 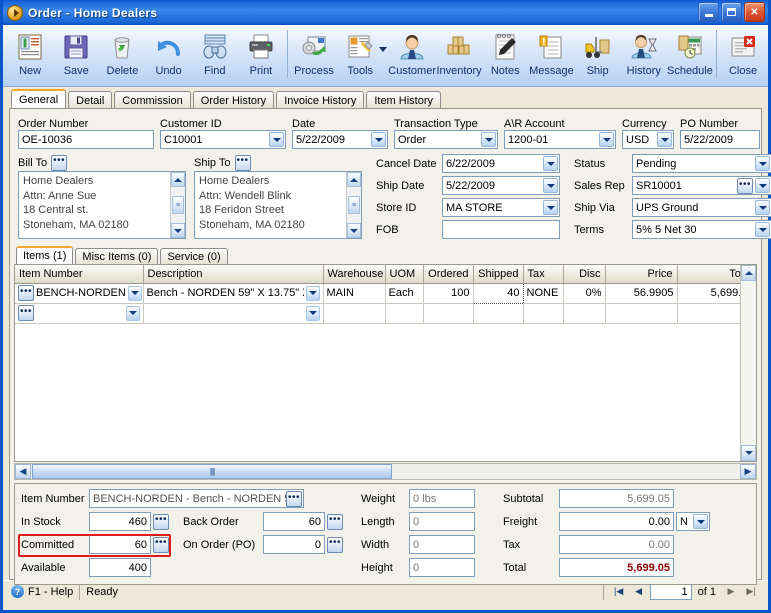 What do you see at coordinates (501, 185) in the screenshot?
I see `ship-date-combo: 5/22/2009` at bounding box center [501, 185].